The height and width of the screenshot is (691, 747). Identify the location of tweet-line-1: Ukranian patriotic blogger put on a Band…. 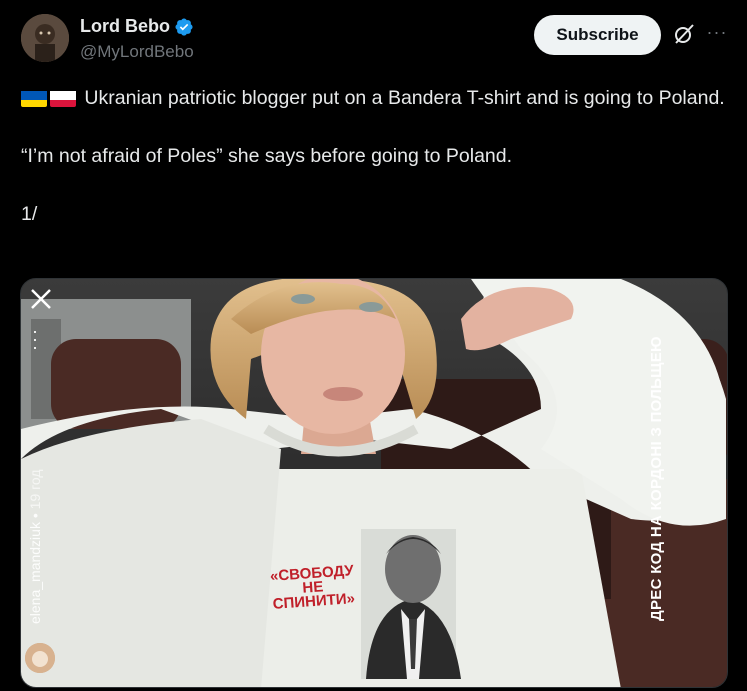
(404, 98).